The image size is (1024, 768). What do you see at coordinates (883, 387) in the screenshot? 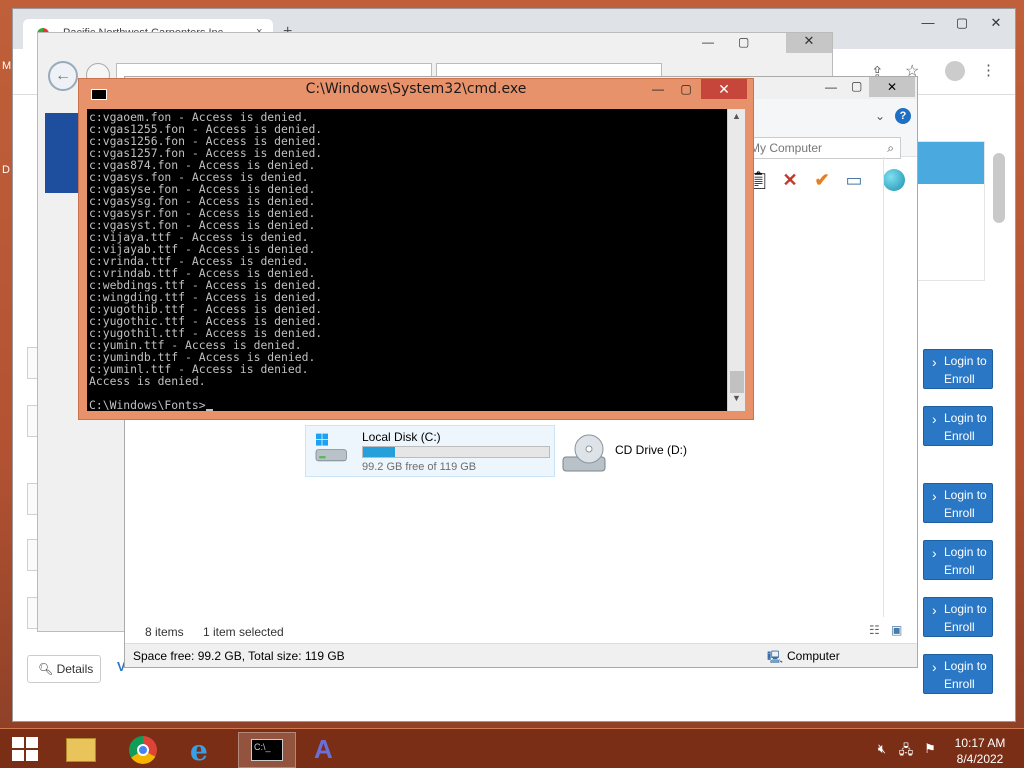
I see `divider` at bounding box center [883, 387].